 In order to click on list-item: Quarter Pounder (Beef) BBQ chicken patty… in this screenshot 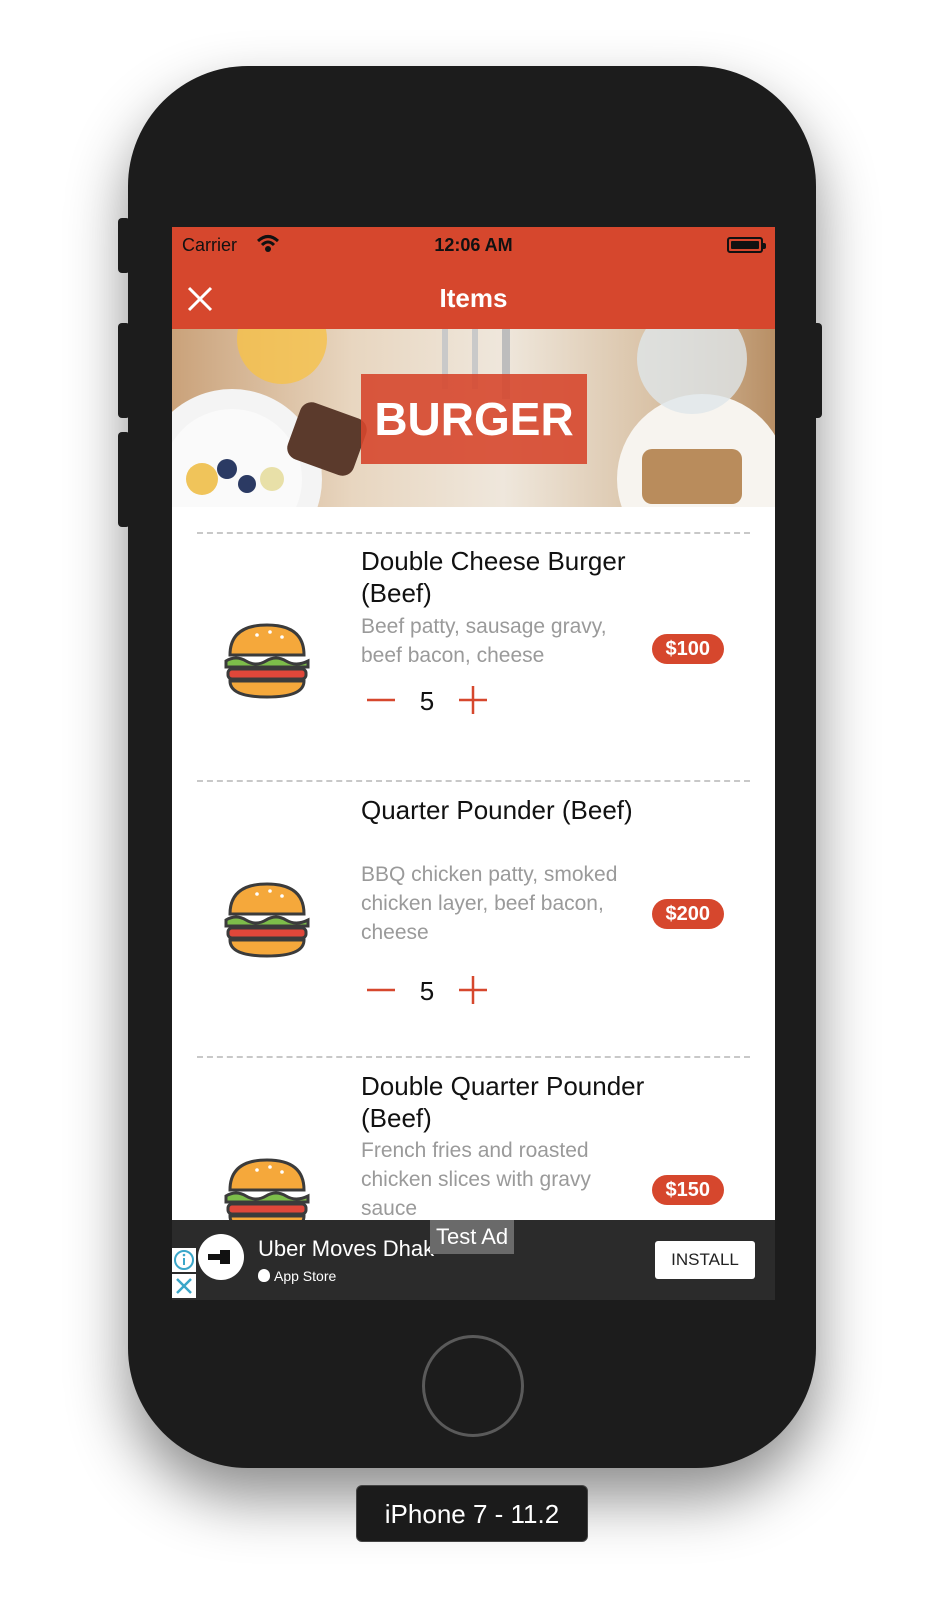, I will do `click(473, 916)`.